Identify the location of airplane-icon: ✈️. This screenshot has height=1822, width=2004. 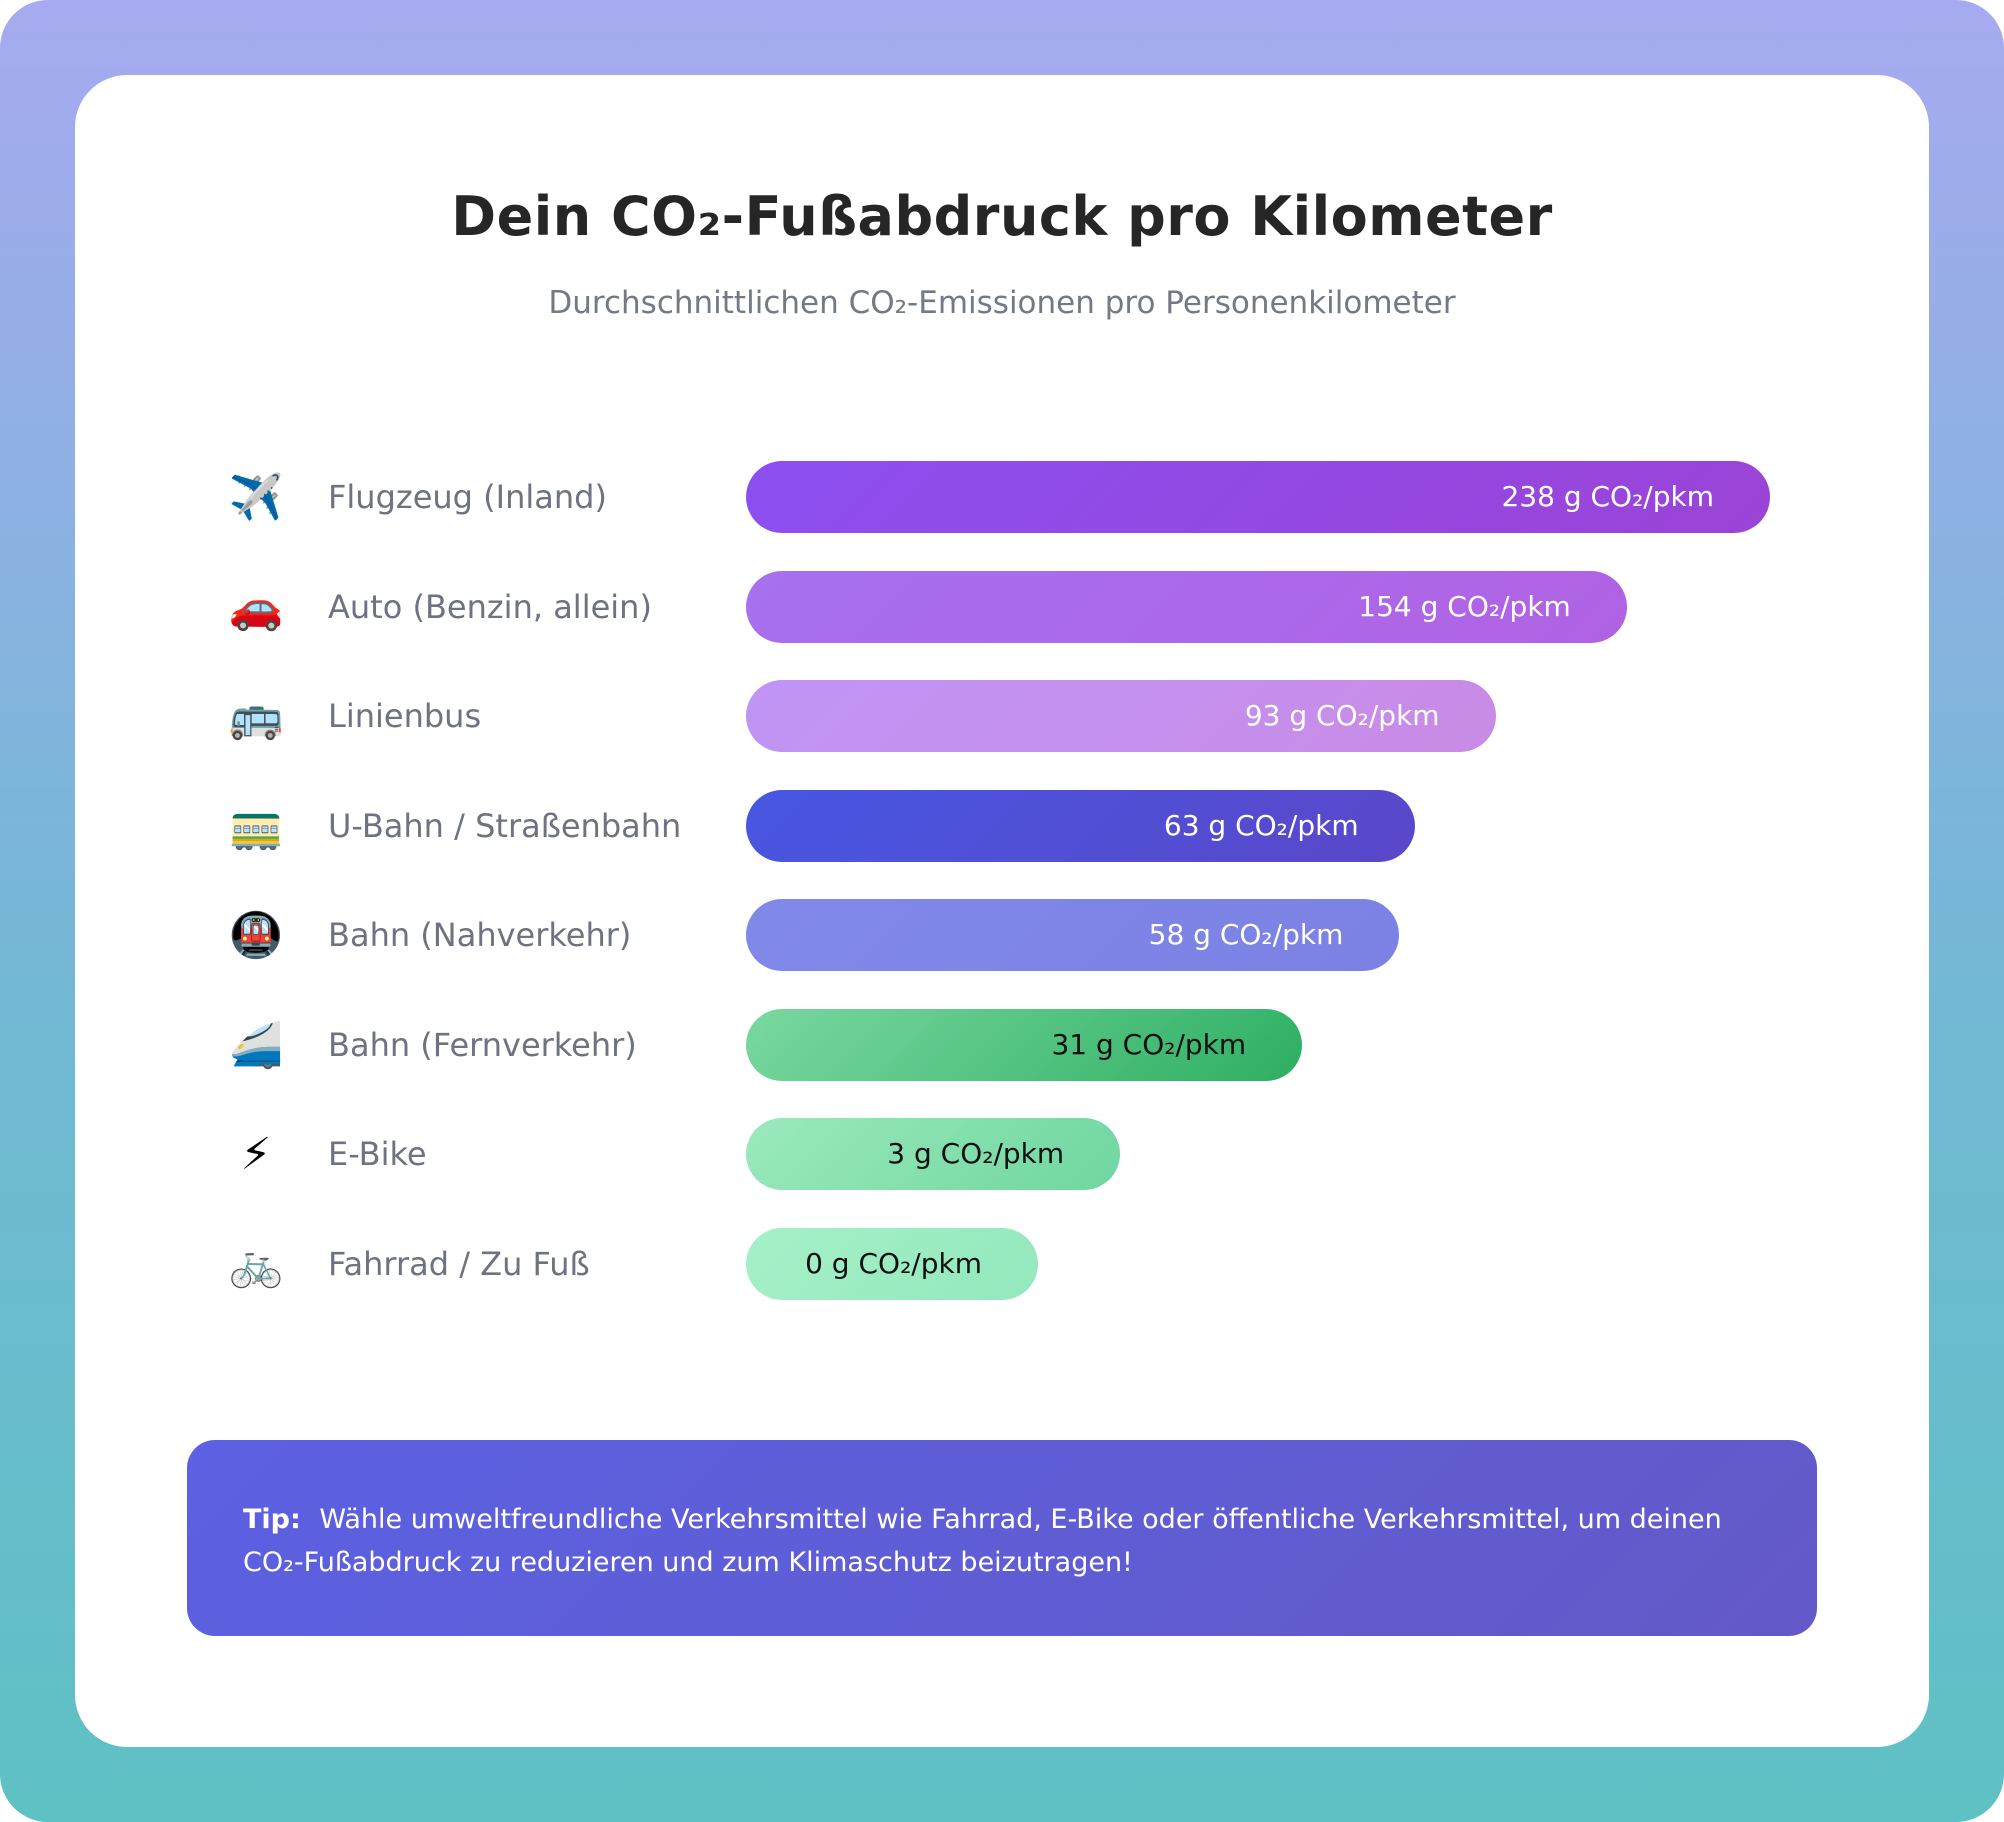
(256, 497).